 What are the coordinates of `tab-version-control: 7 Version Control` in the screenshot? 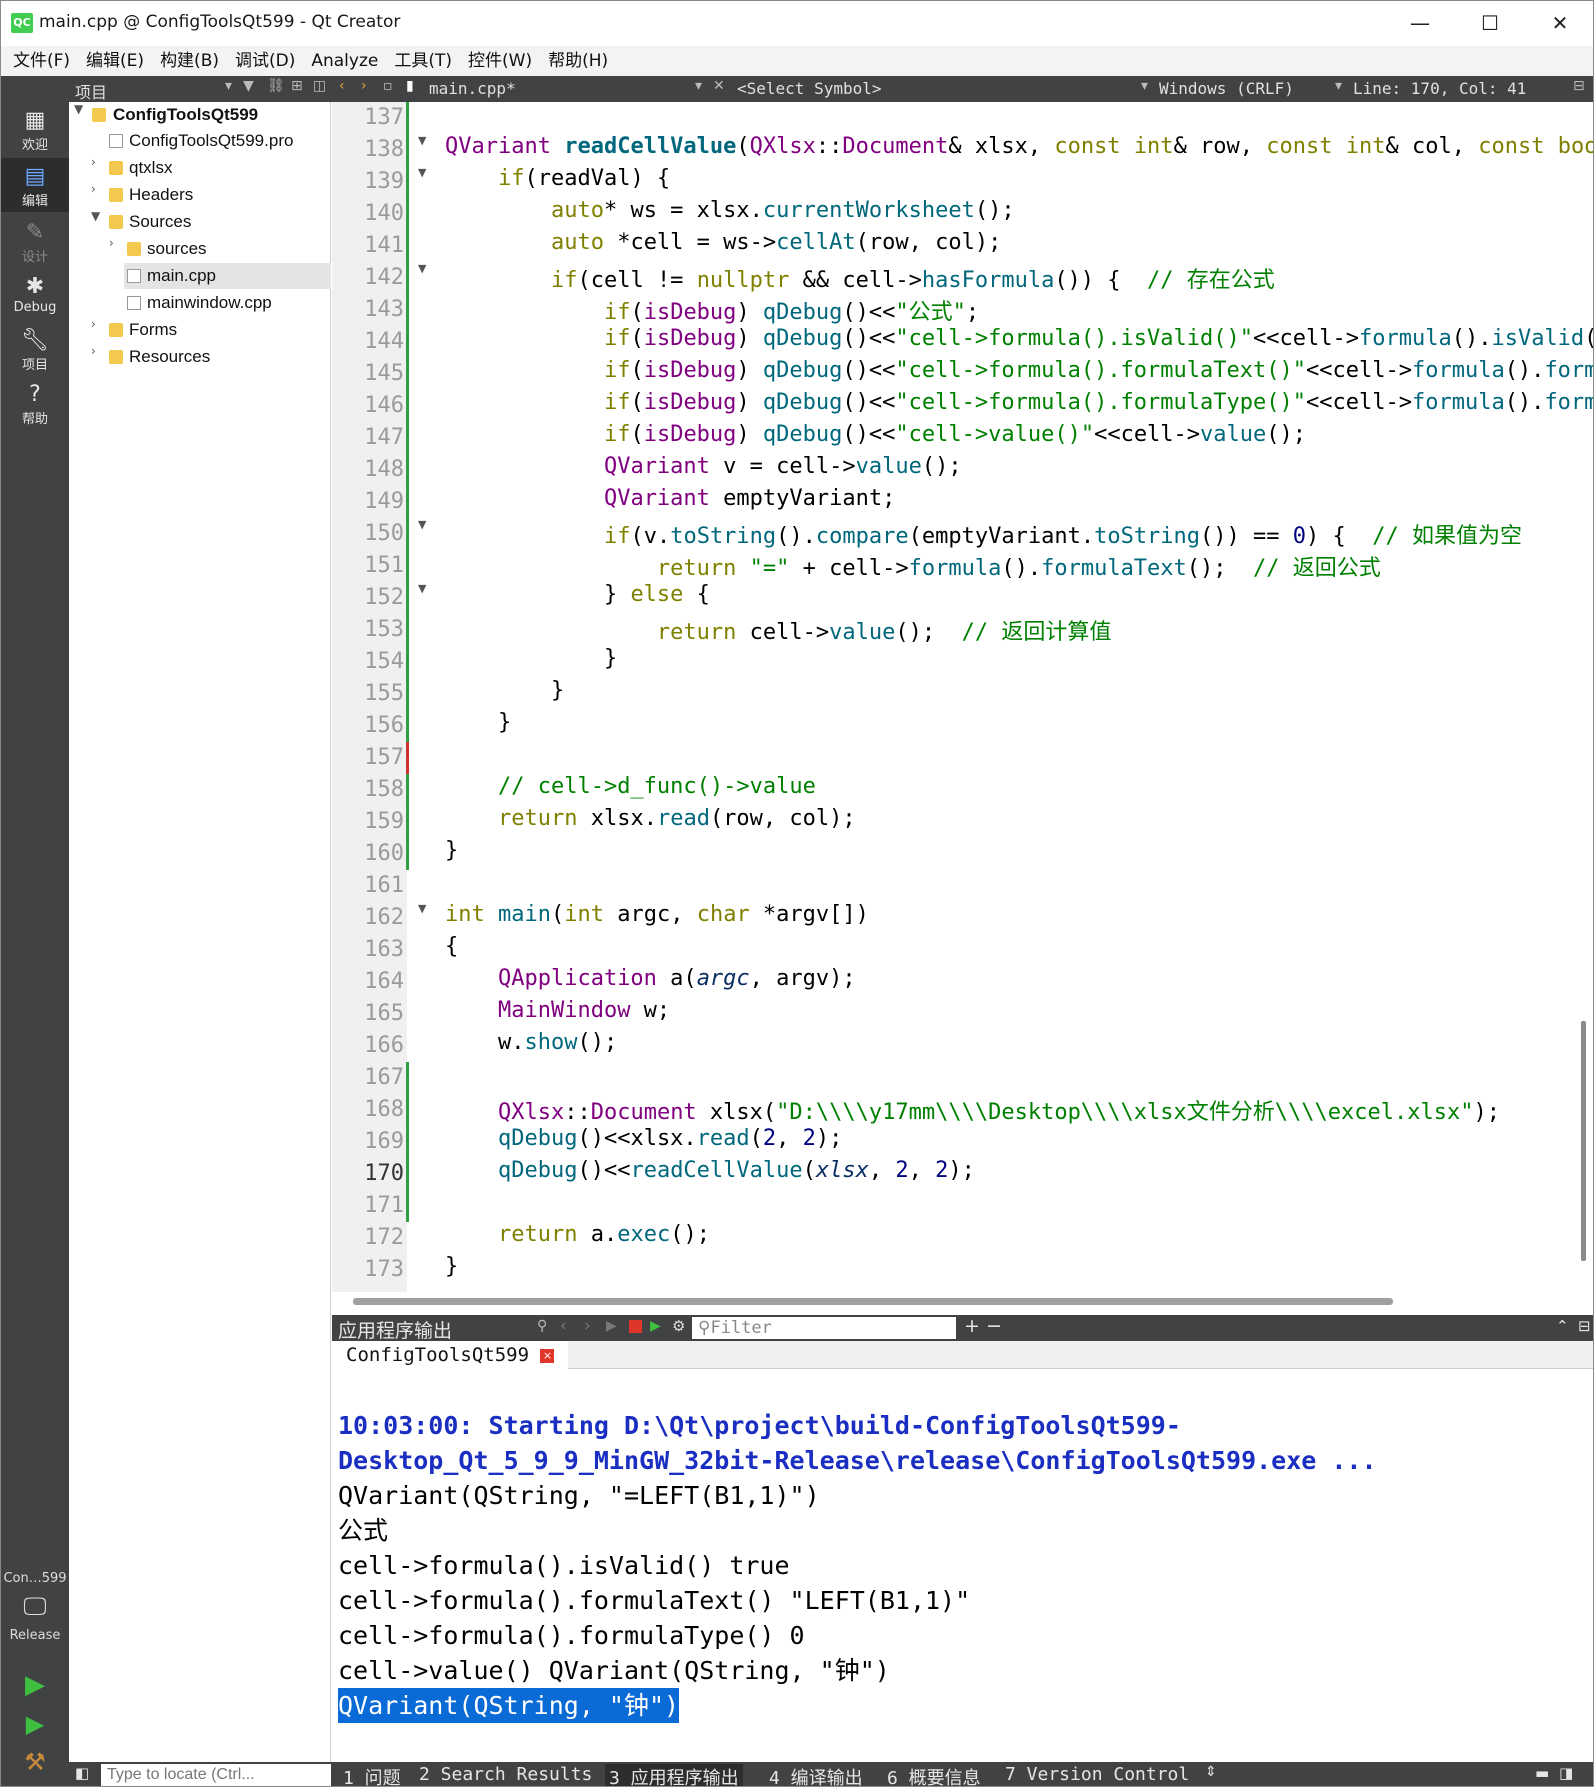 It's located at (1097, 1774).